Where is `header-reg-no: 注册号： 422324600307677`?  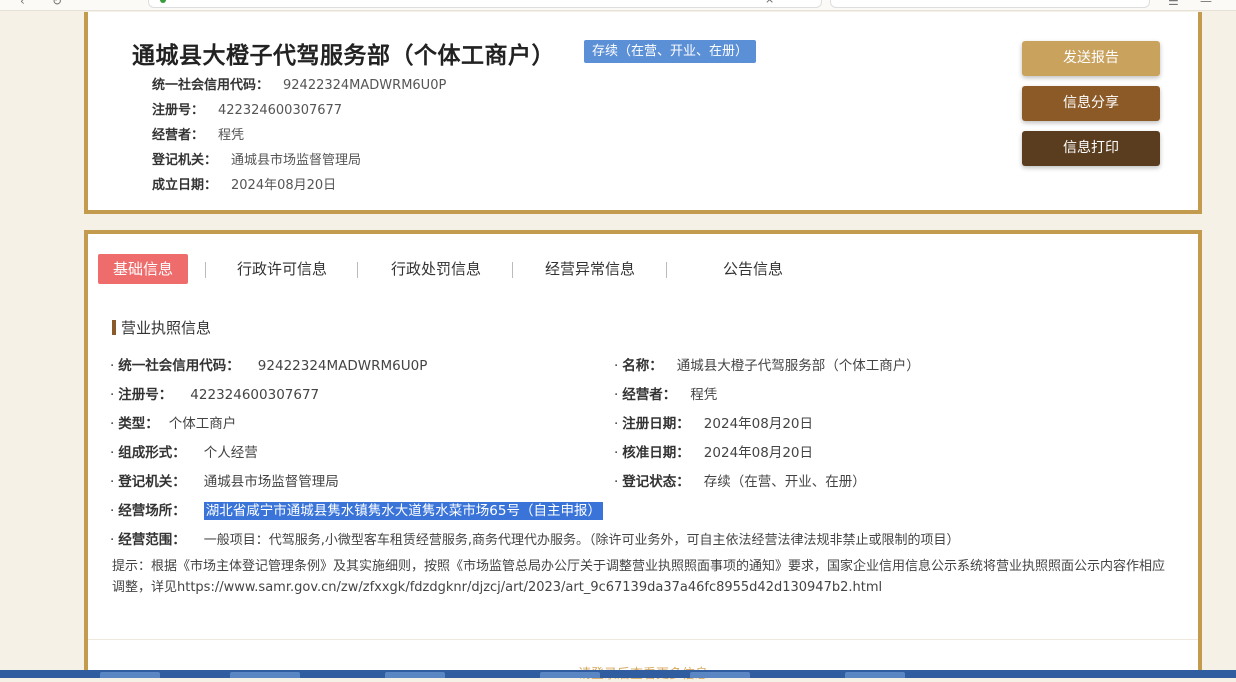 header-reg-no: 注册号： 422324600307677 is located at coordinates (247, 108).